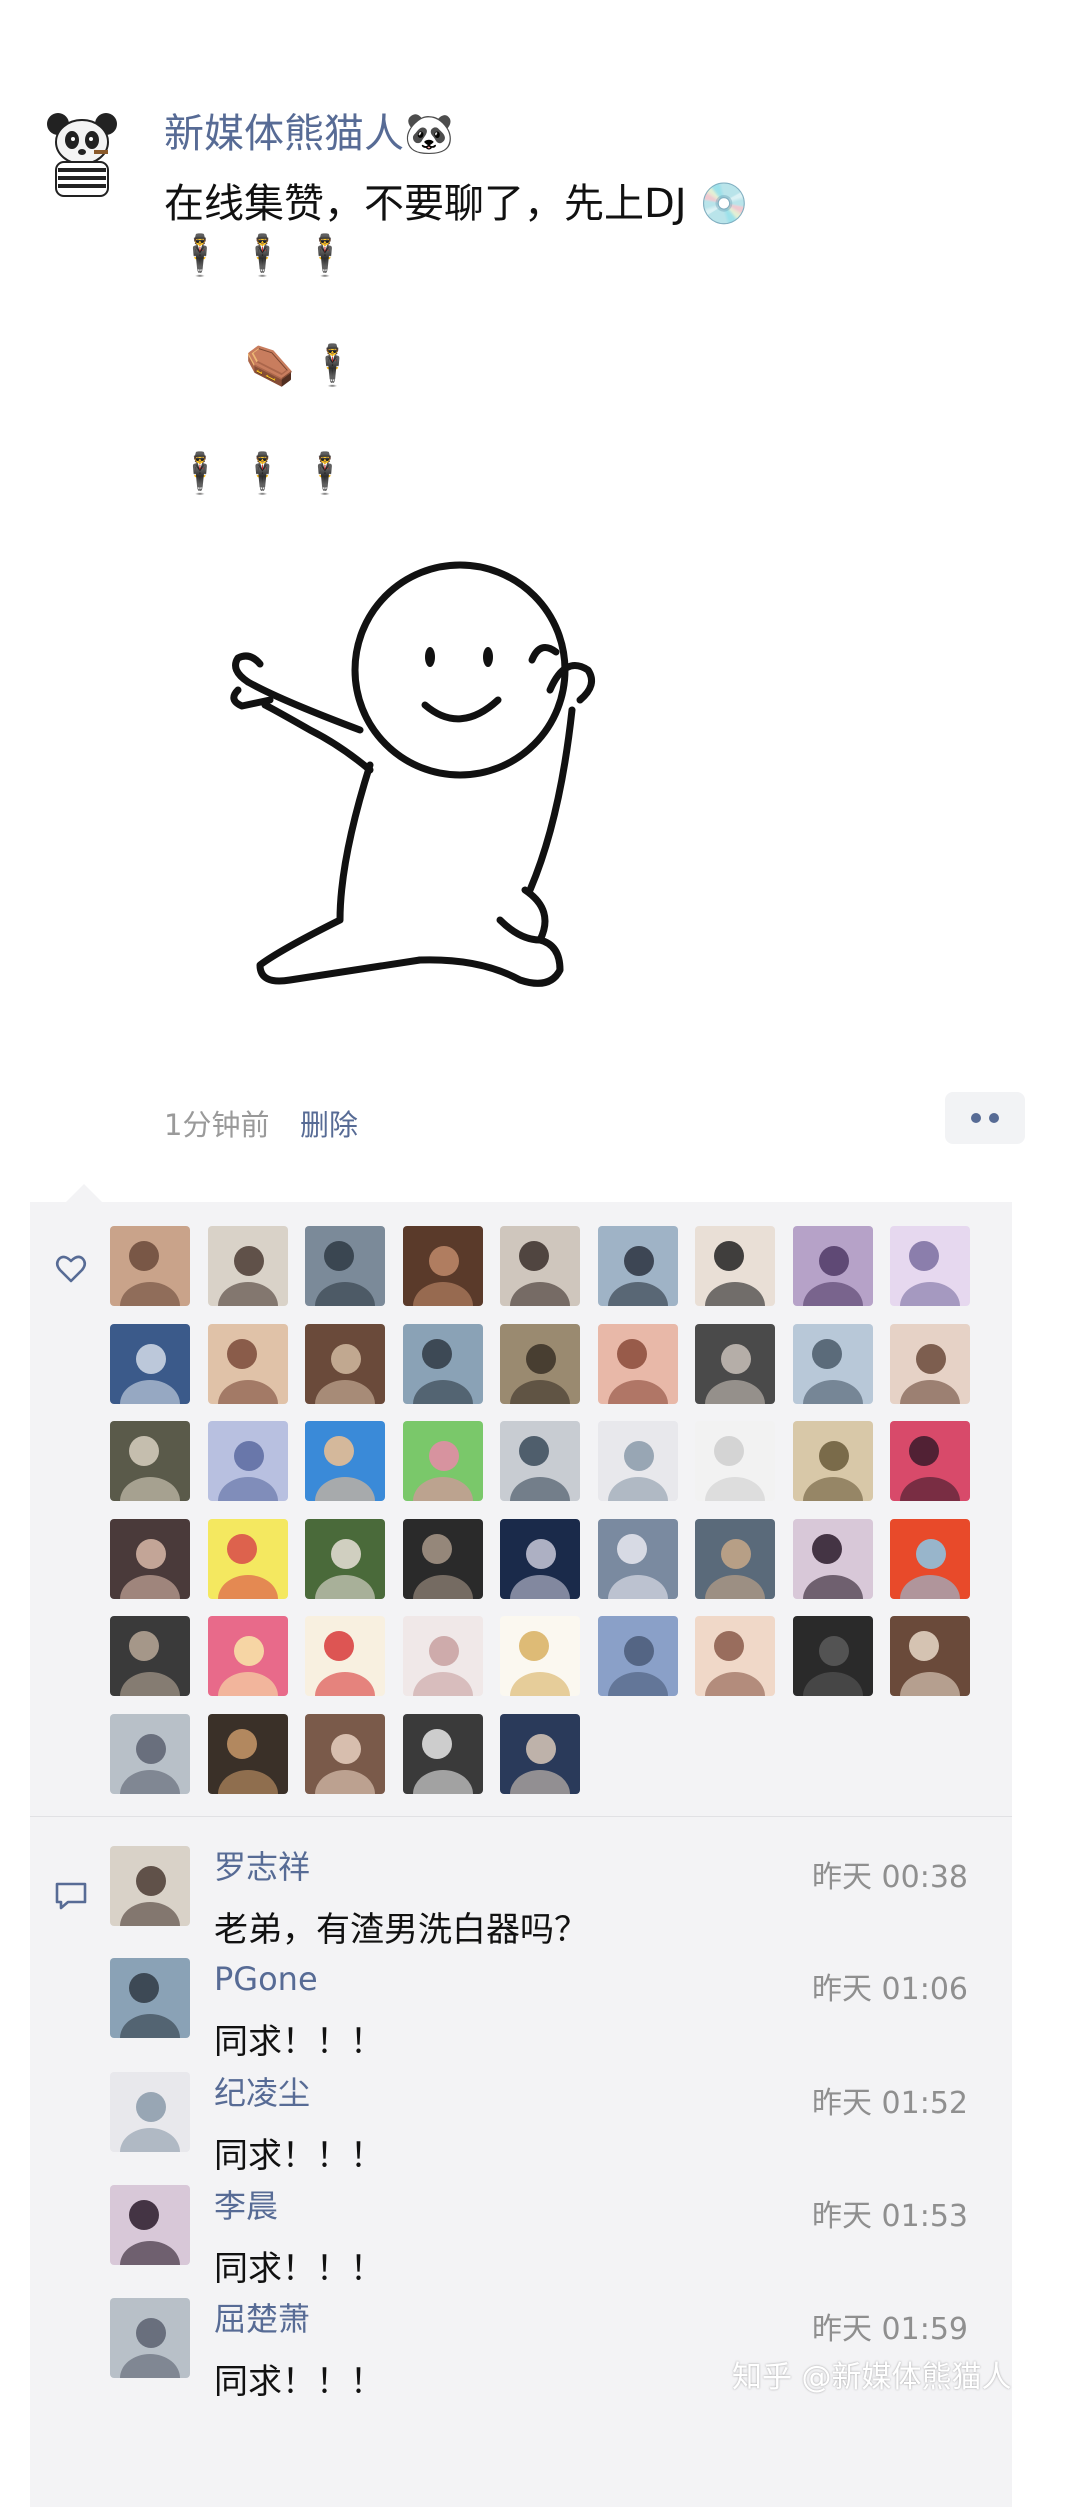  I want to click on author-name: 新媒体熊猫人🐼, so click(309, 134).